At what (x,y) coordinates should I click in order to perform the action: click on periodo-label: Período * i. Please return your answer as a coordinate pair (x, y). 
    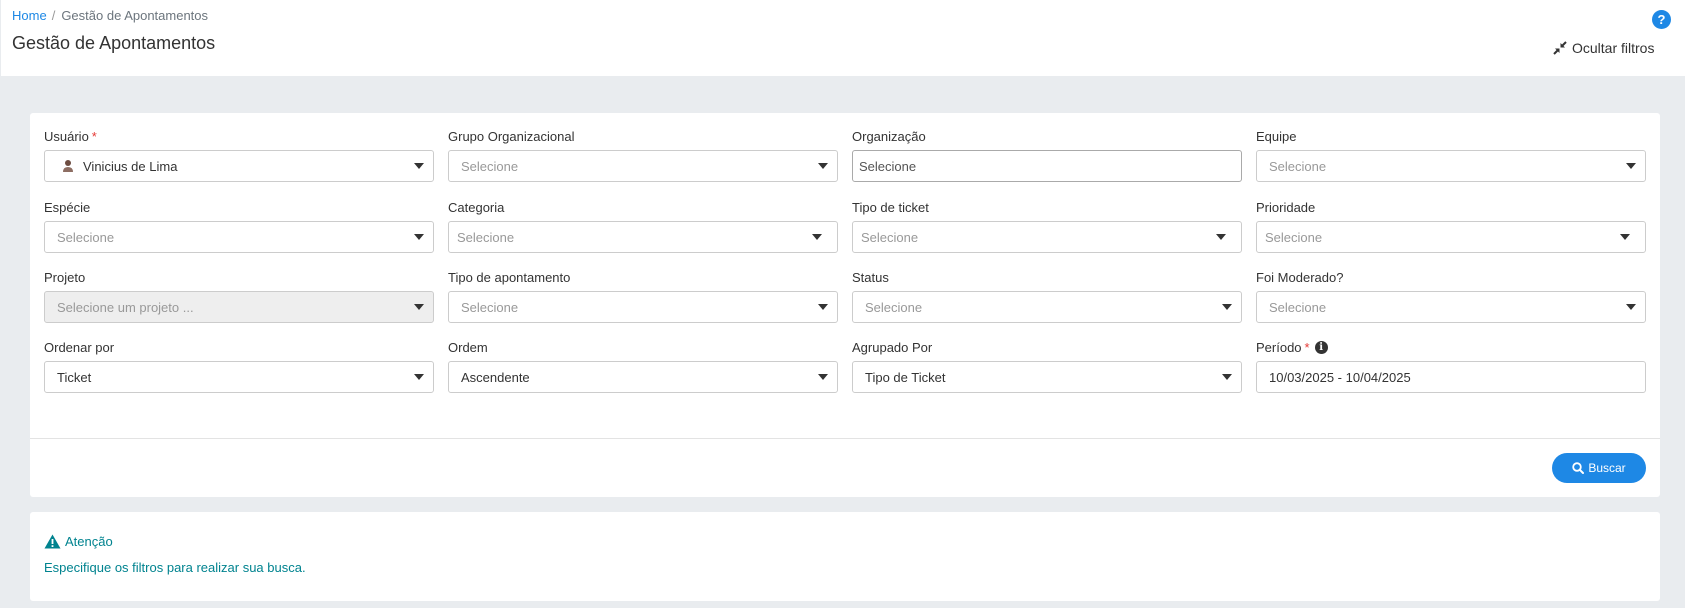
    Looking at the image, I should click on (1451, 347).